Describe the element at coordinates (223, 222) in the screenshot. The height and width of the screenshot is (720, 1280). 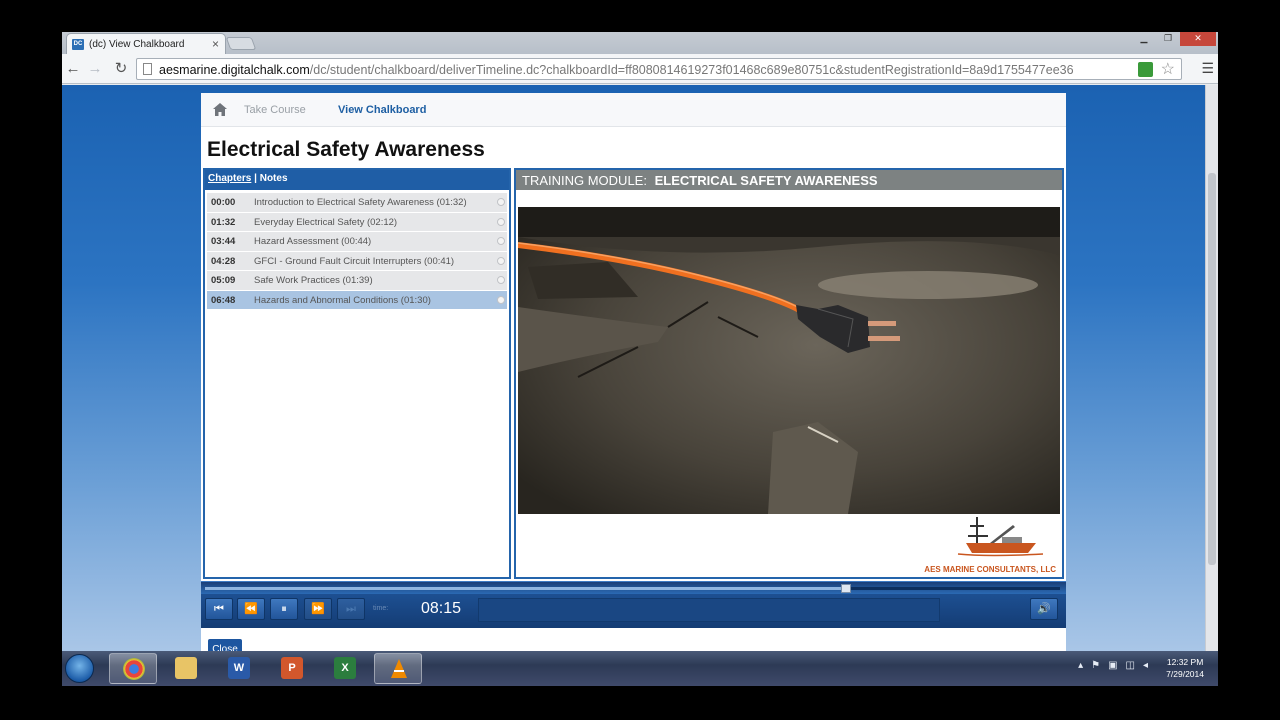
I see `chapter-time: 01:32` at that location.